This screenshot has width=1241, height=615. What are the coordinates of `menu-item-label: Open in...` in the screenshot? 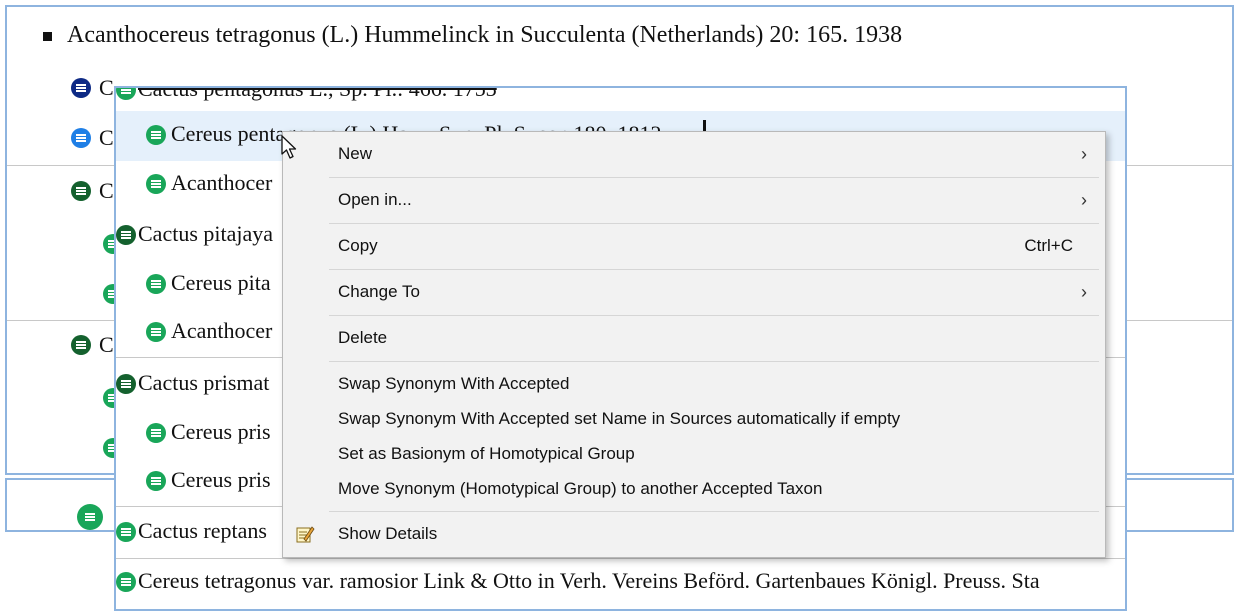 It's located at (375, 199).